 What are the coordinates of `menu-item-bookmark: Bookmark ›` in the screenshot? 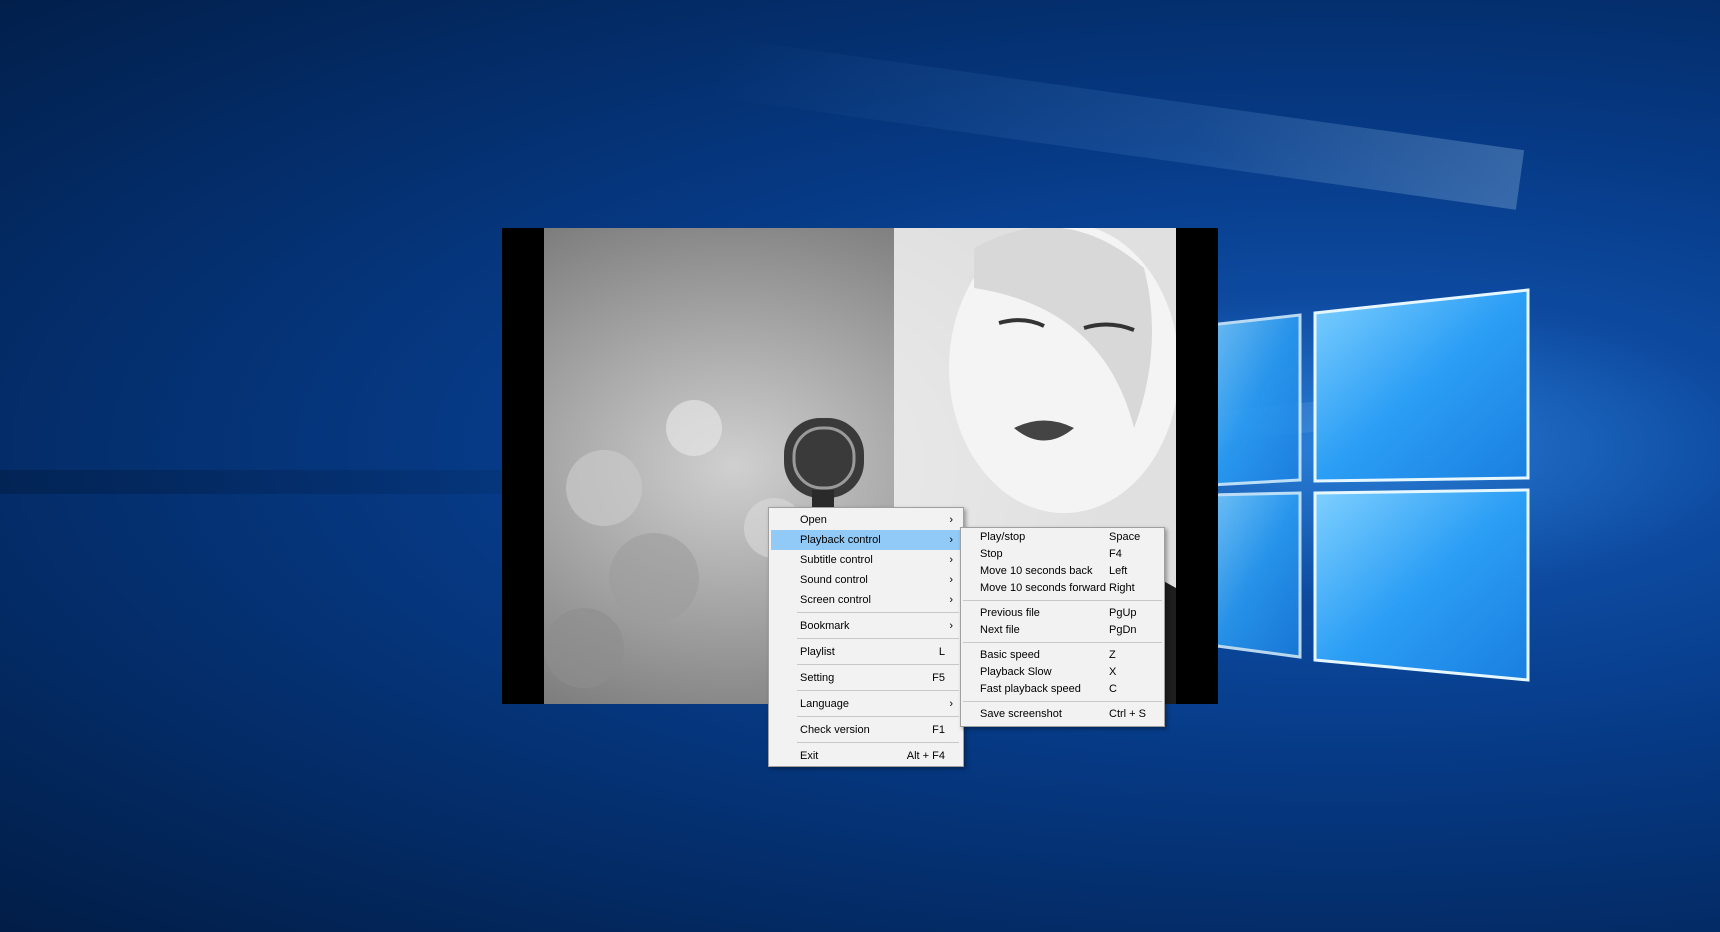 It's located at (866, 626).